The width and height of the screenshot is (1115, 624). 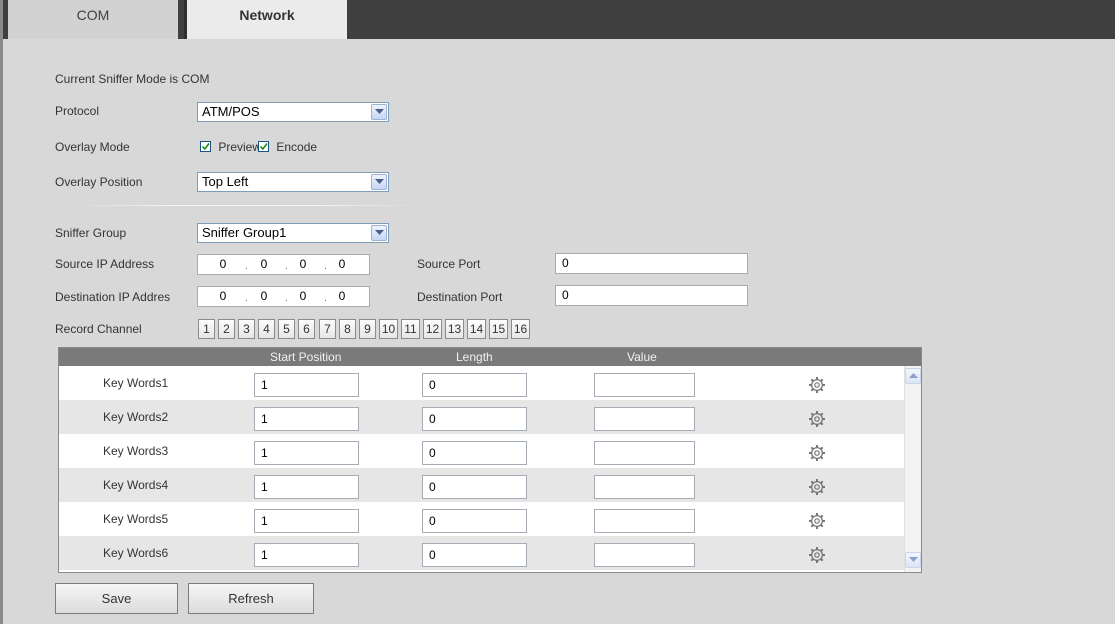 I want to click on section-divider, so click(x=245, y=205).